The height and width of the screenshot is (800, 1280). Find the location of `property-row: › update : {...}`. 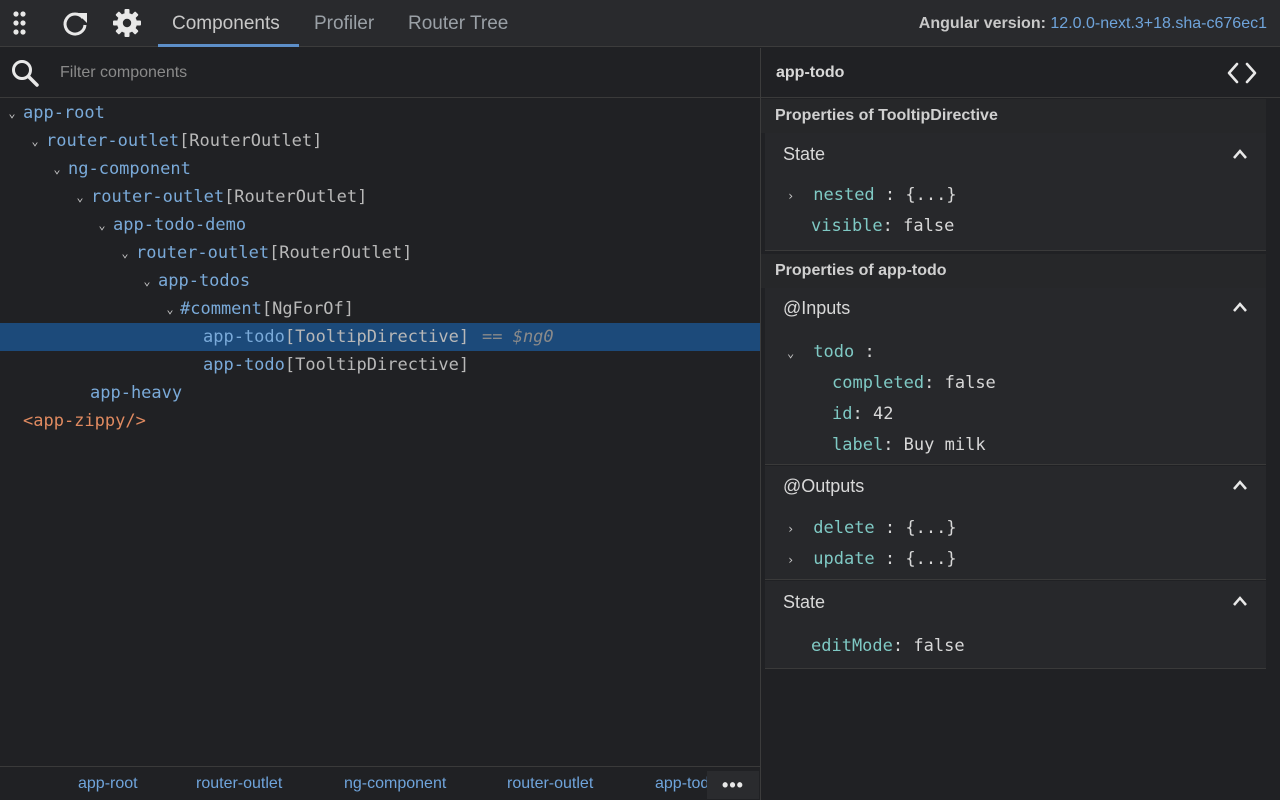

property-row: › update : {...} is located at coordinates (872, 559).